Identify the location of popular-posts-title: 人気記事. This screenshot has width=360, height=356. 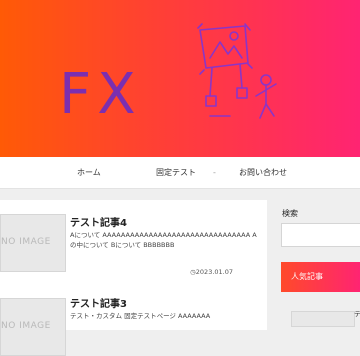
(307, 276).